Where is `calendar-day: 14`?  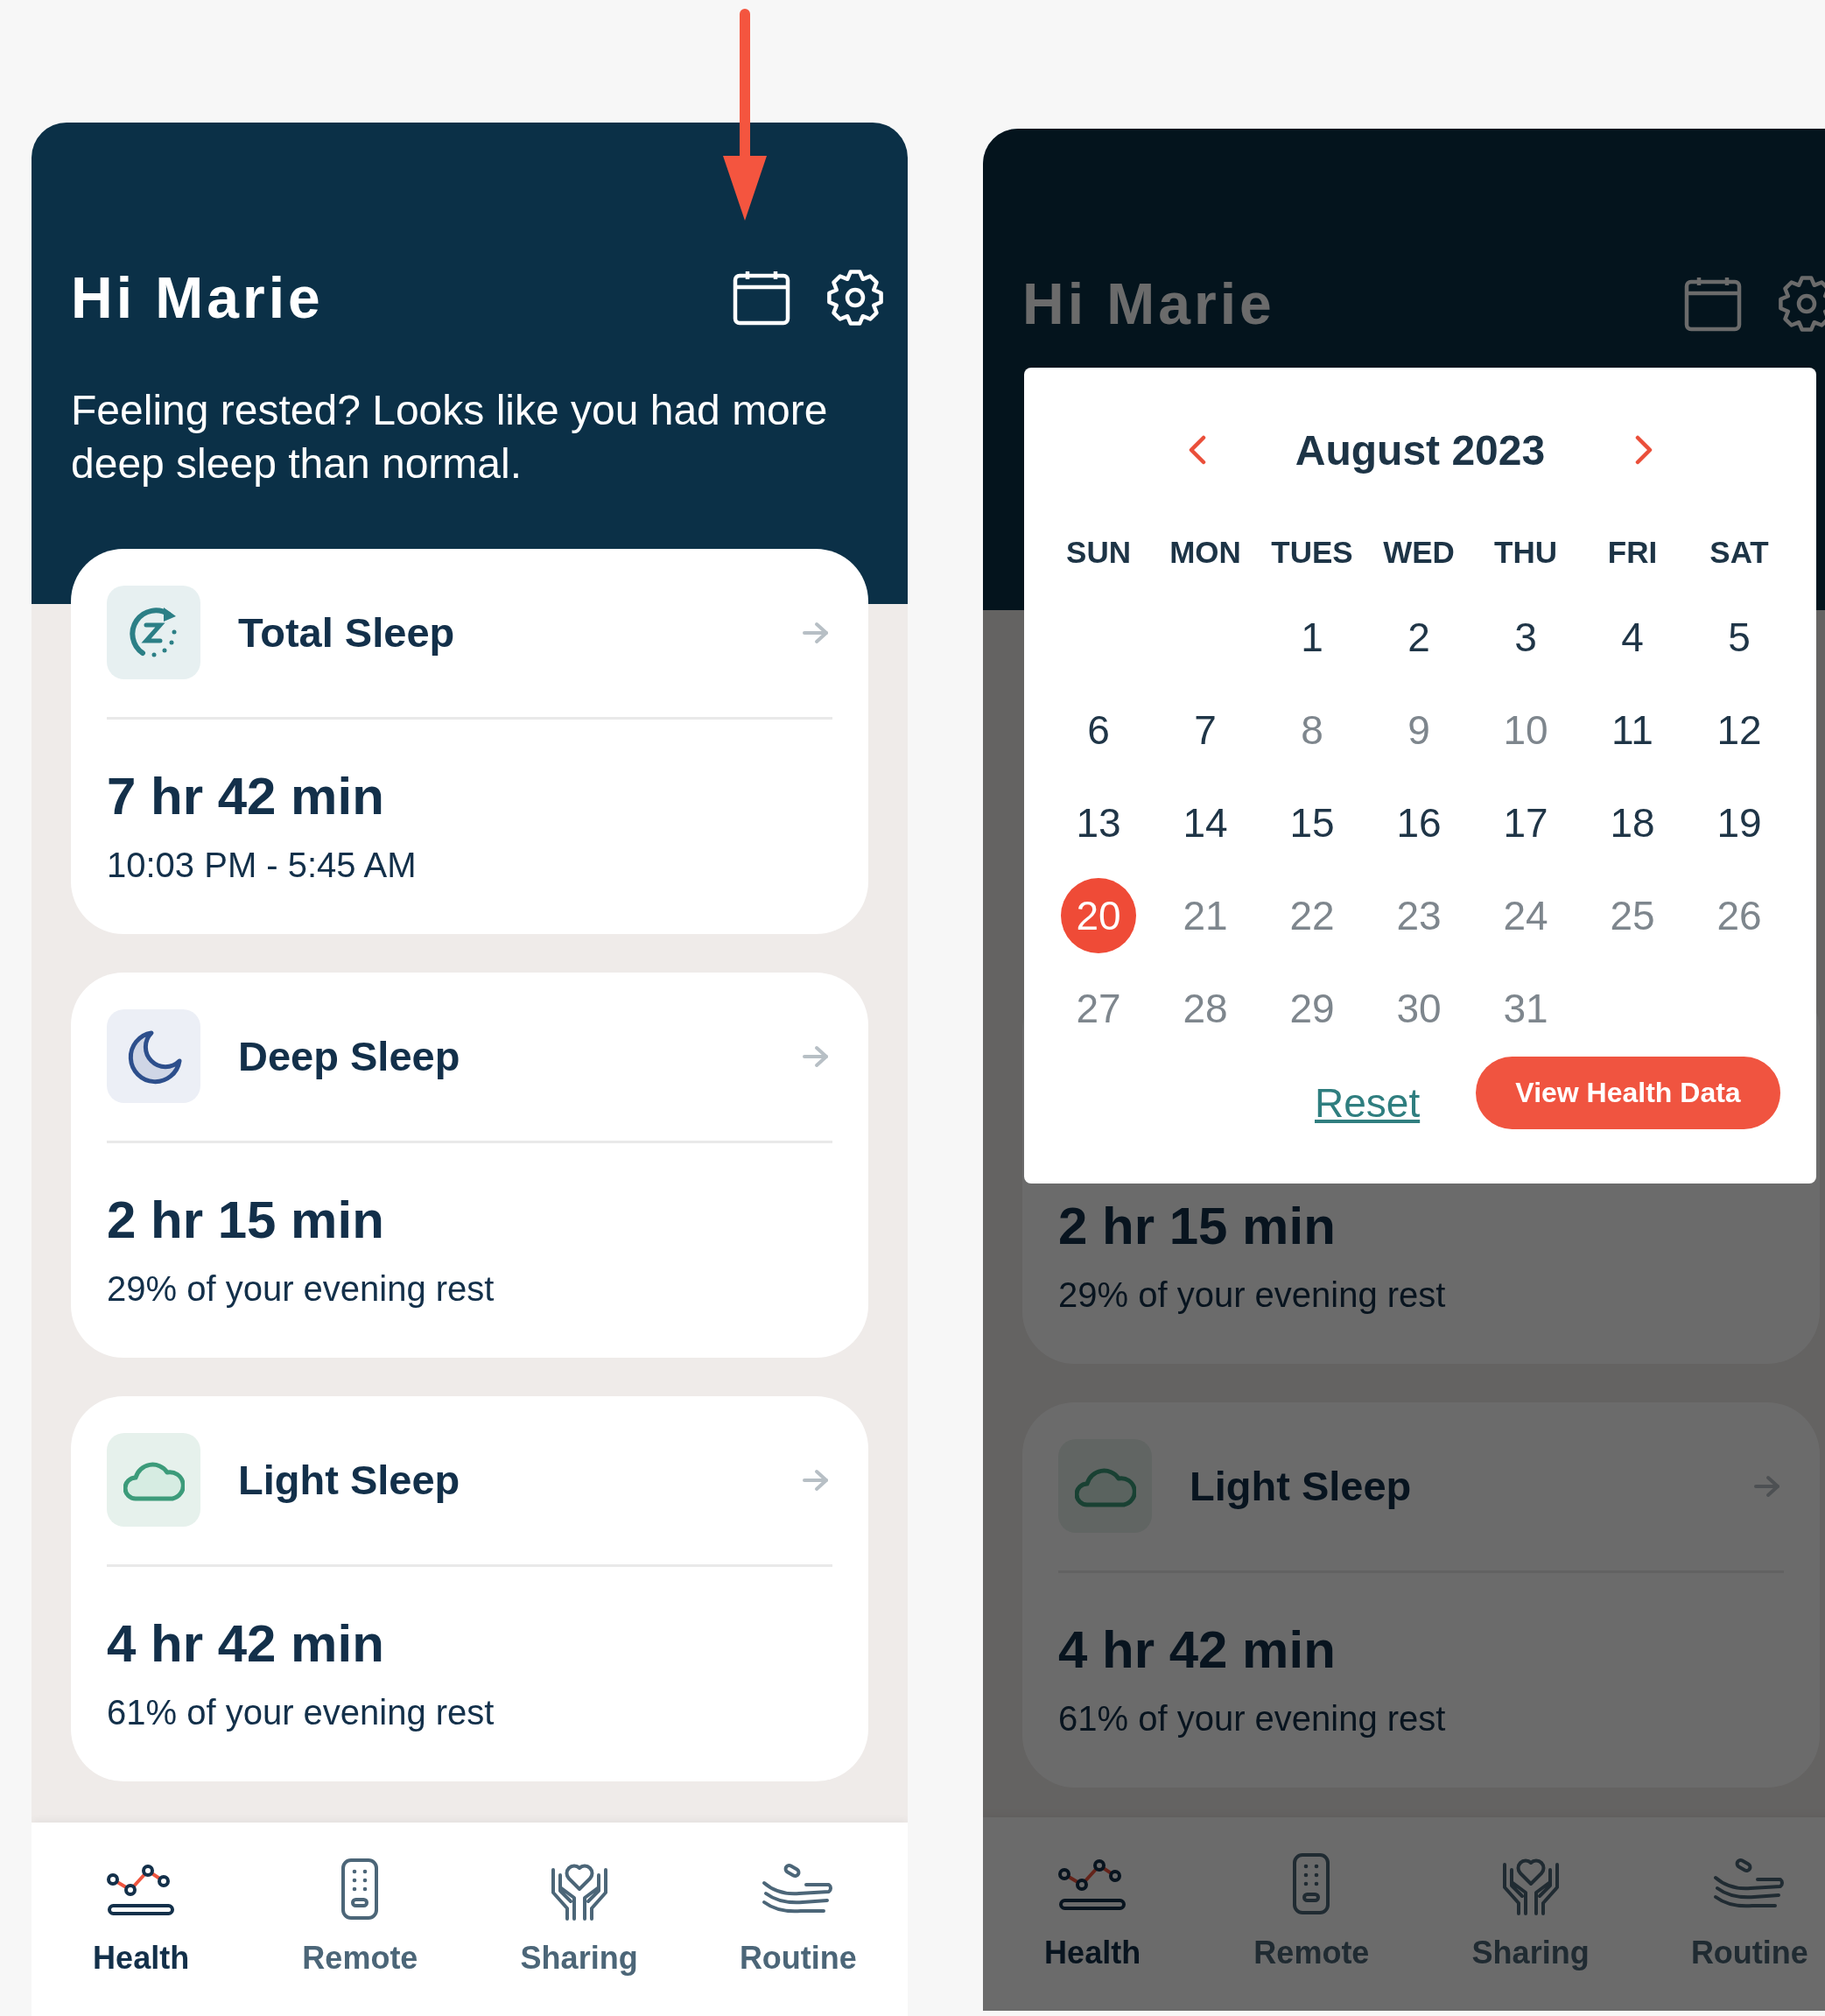 calendar-day: 14 is located at coordinates (1205, 822).